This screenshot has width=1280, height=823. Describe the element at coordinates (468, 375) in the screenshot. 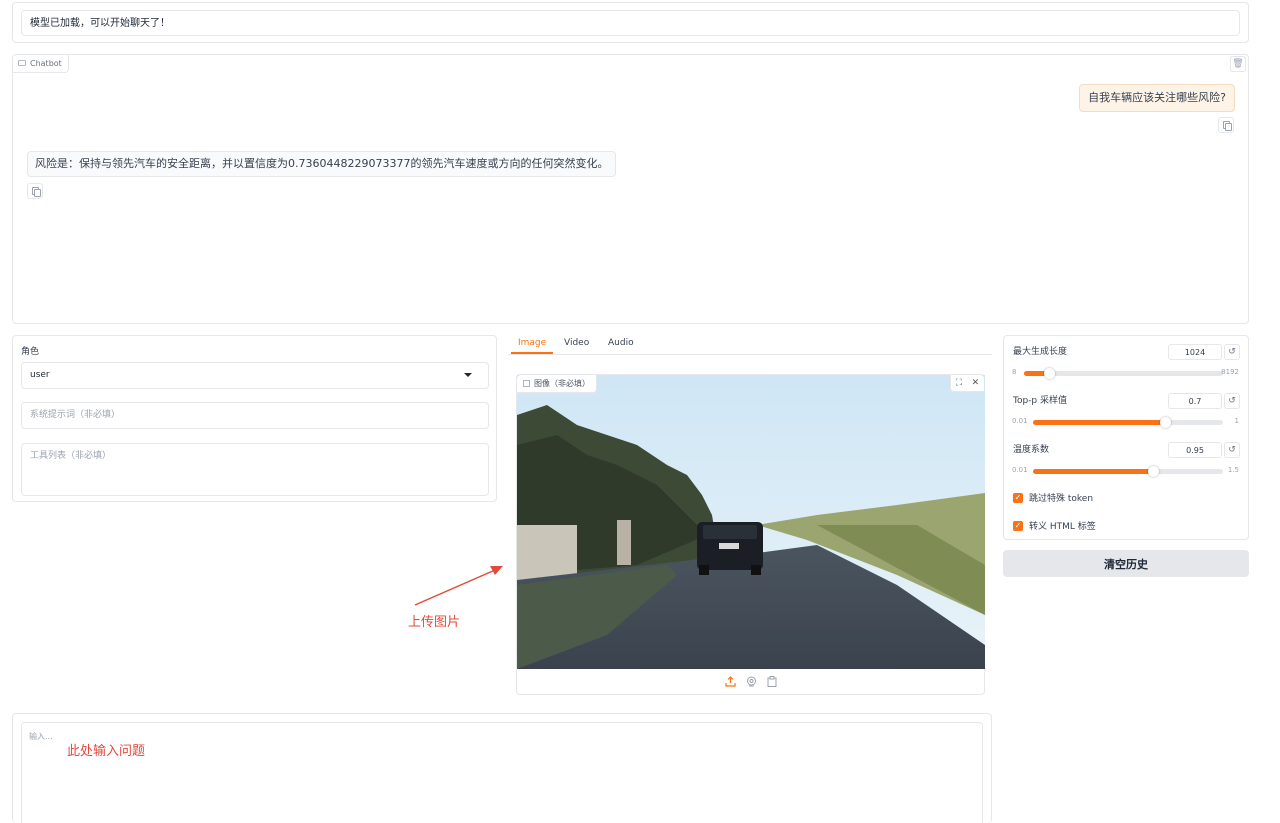

I see `dropdown-arrow-icon` at that location.